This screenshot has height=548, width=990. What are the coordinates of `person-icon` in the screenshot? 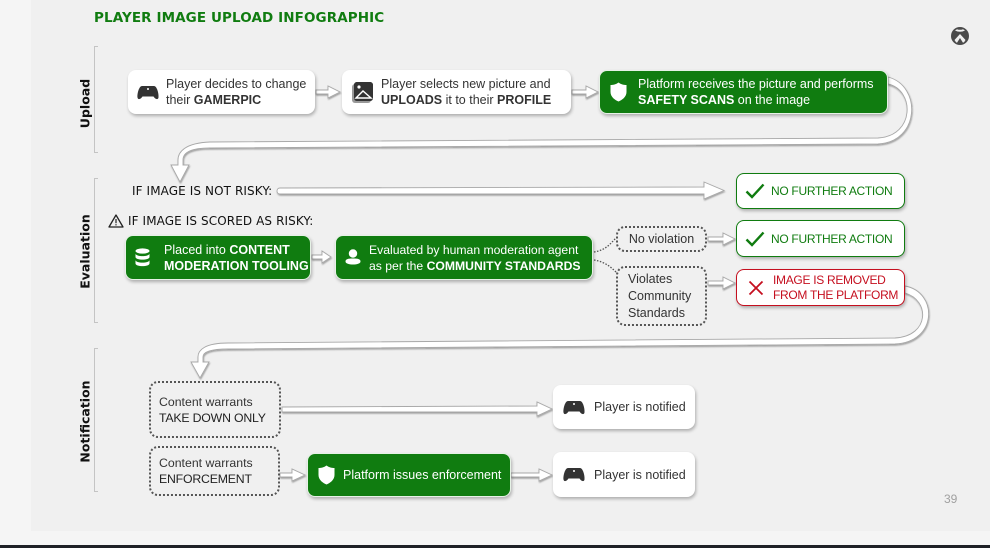 It's located at (353, 257).